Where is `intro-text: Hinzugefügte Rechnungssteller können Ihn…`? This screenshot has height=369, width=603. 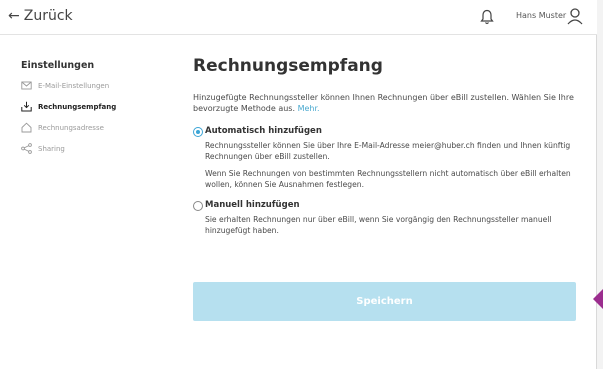
intro-text: Hinzugefügte Rechnungssteller können Ihn… is located at coordinates (385, 103).